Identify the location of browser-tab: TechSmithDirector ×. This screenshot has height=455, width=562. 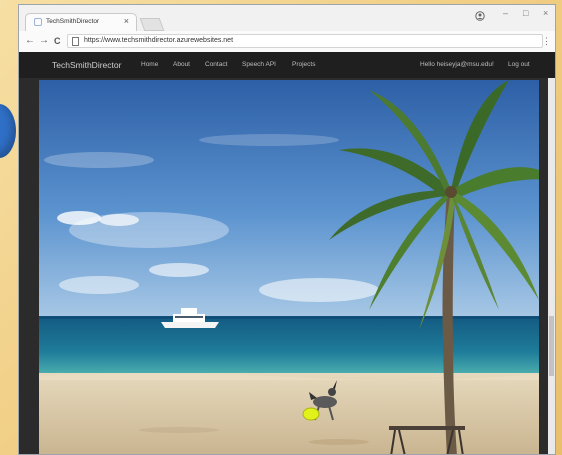
(81, 22).